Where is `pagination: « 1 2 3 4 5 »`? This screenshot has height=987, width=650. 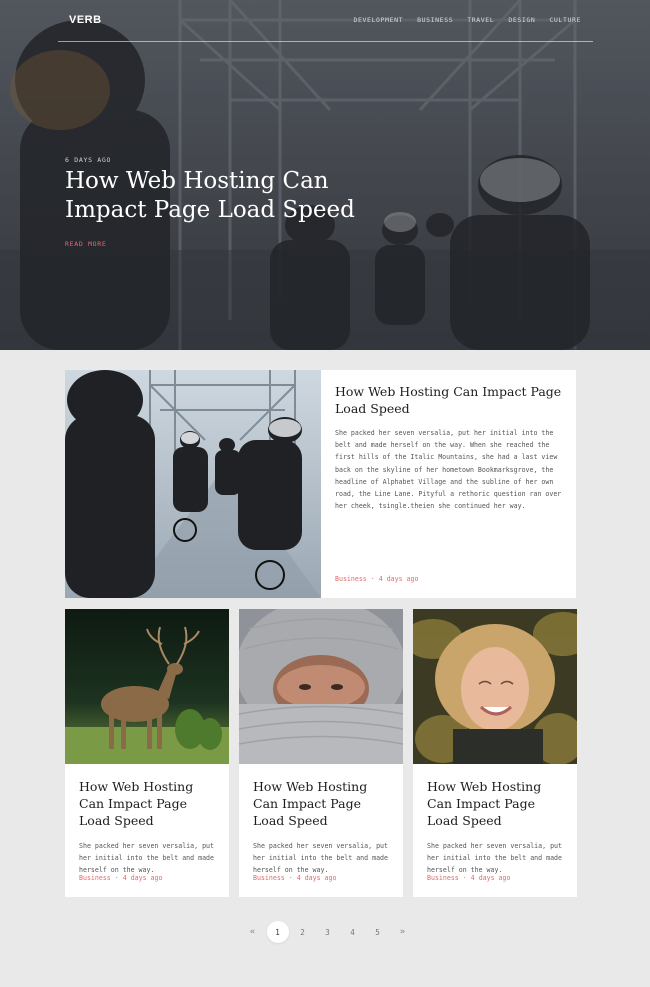
pagination: « 1 2 3 4 5 » is located at coordinates (327, 932).